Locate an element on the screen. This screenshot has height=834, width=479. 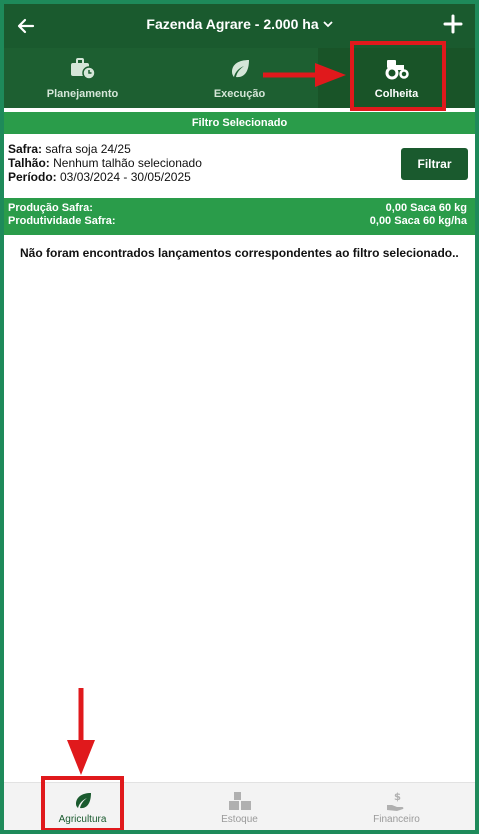
produtividade-value: 0,00 Saca 60 kg/ha is located at coordinates (418, 221).